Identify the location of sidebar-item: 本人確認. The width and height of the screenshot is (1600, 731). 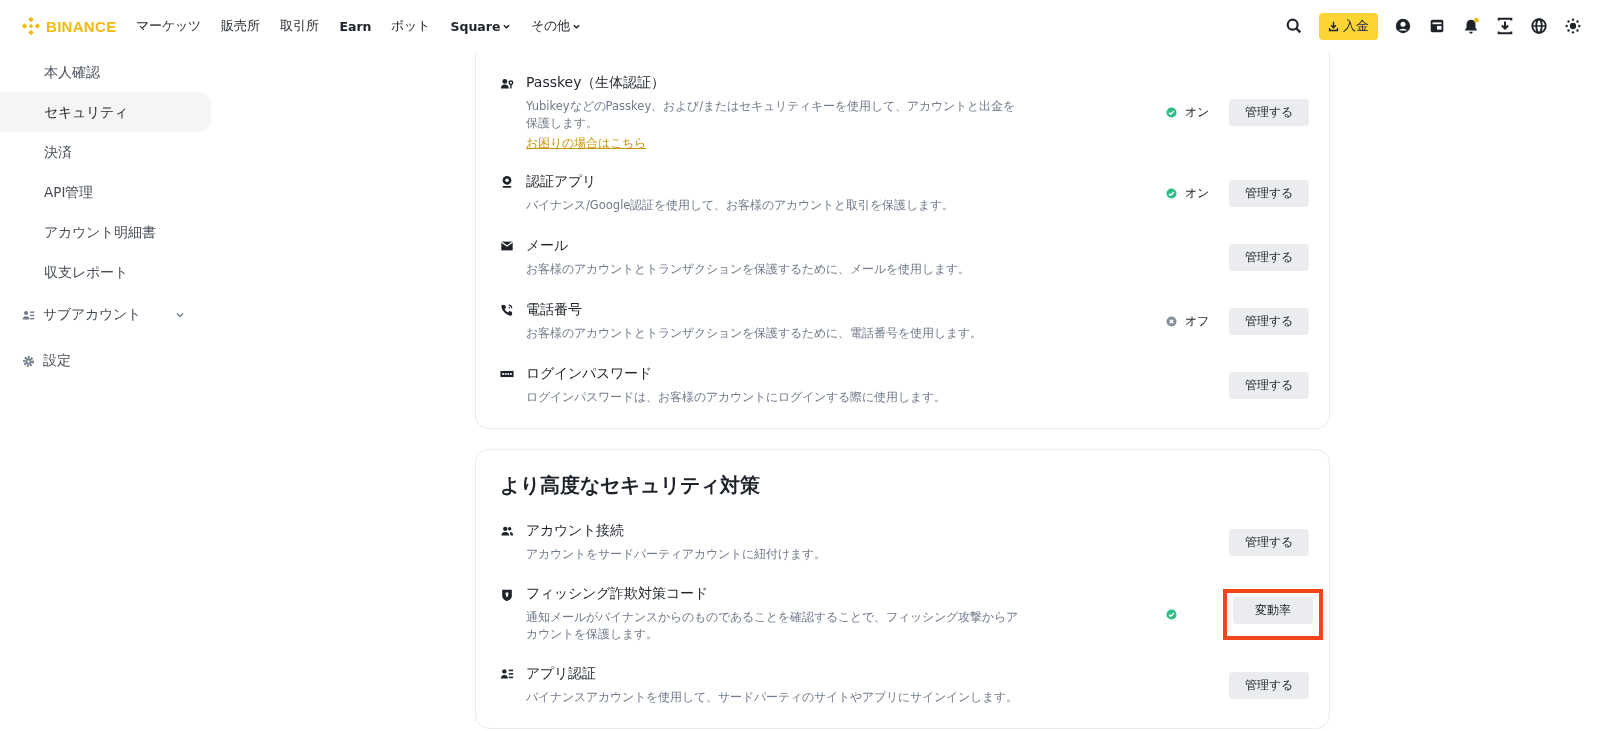
(105, 72).